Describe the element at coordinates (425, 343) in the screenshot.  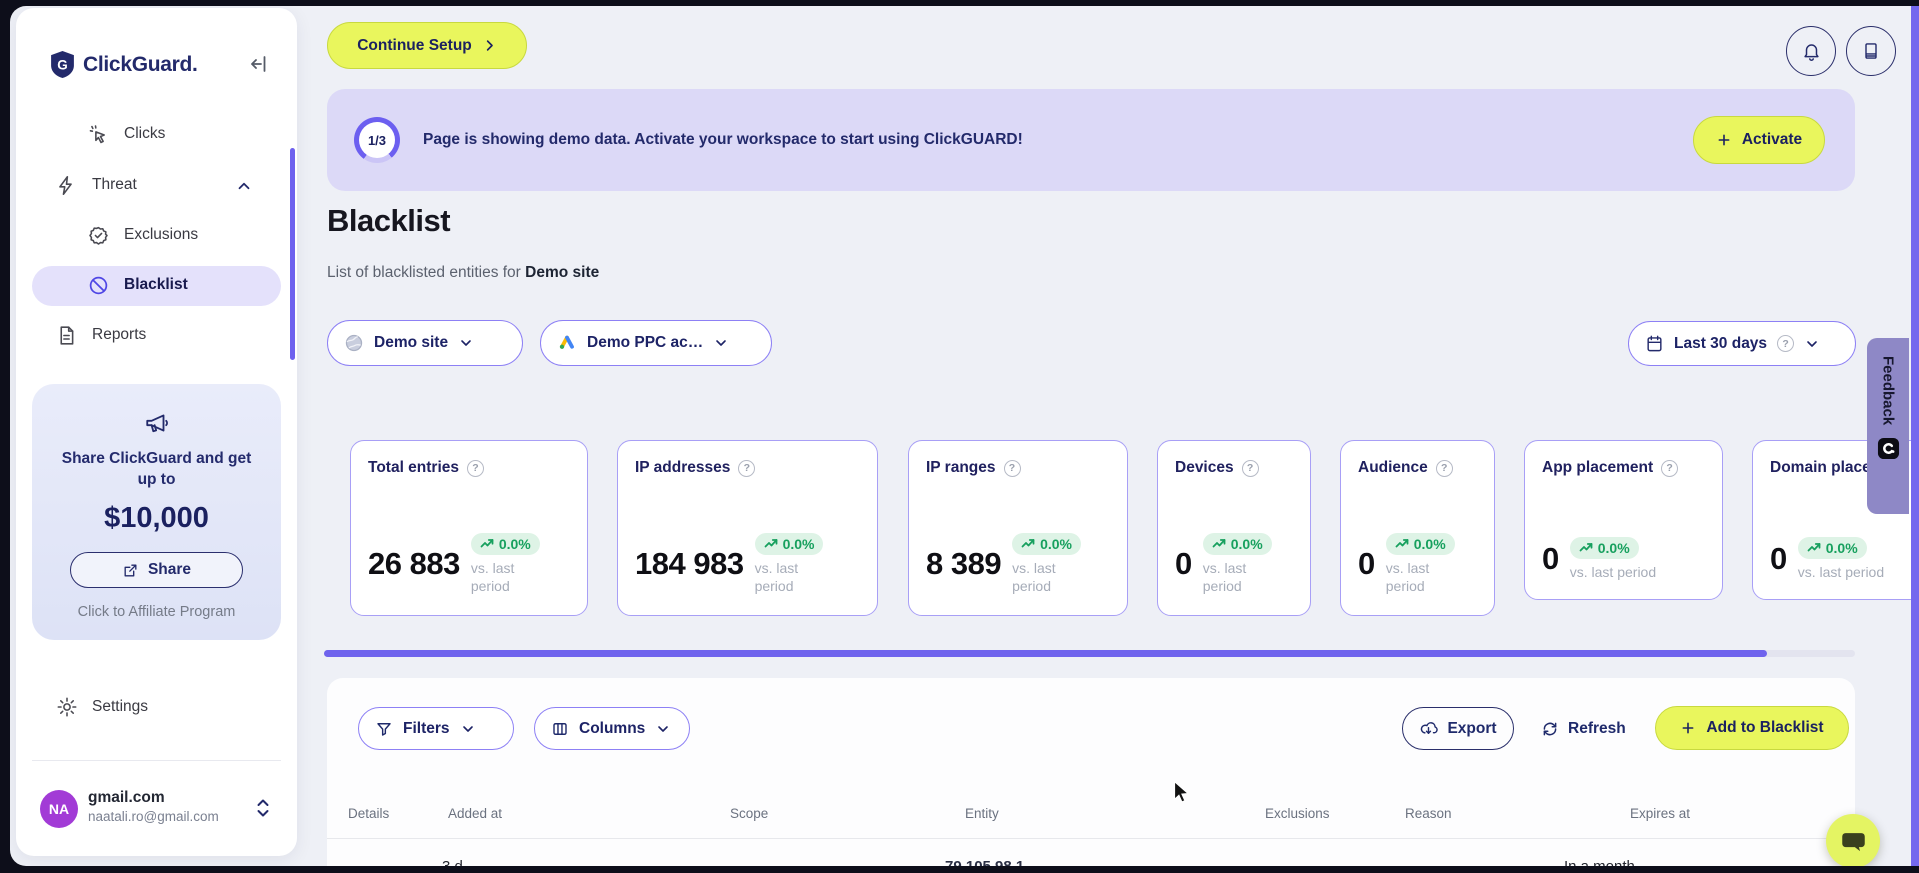
I see `site-selector: Demo site` at that location.